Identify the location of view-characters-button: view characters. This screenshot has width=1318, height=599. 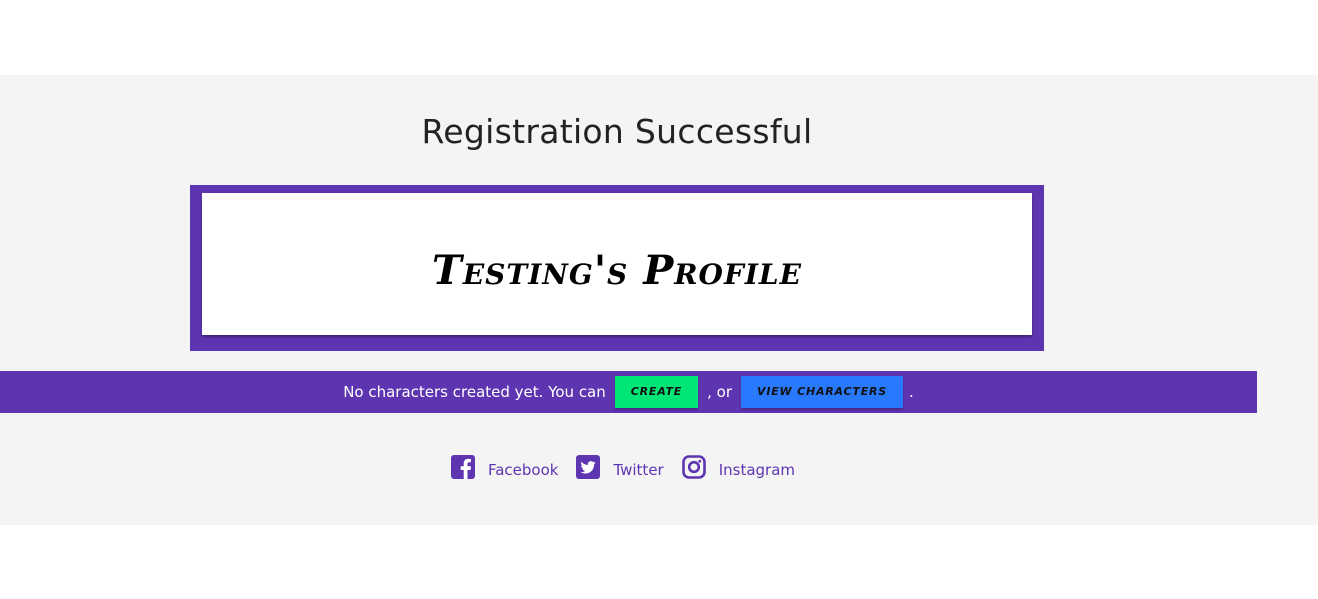
(822, 392).